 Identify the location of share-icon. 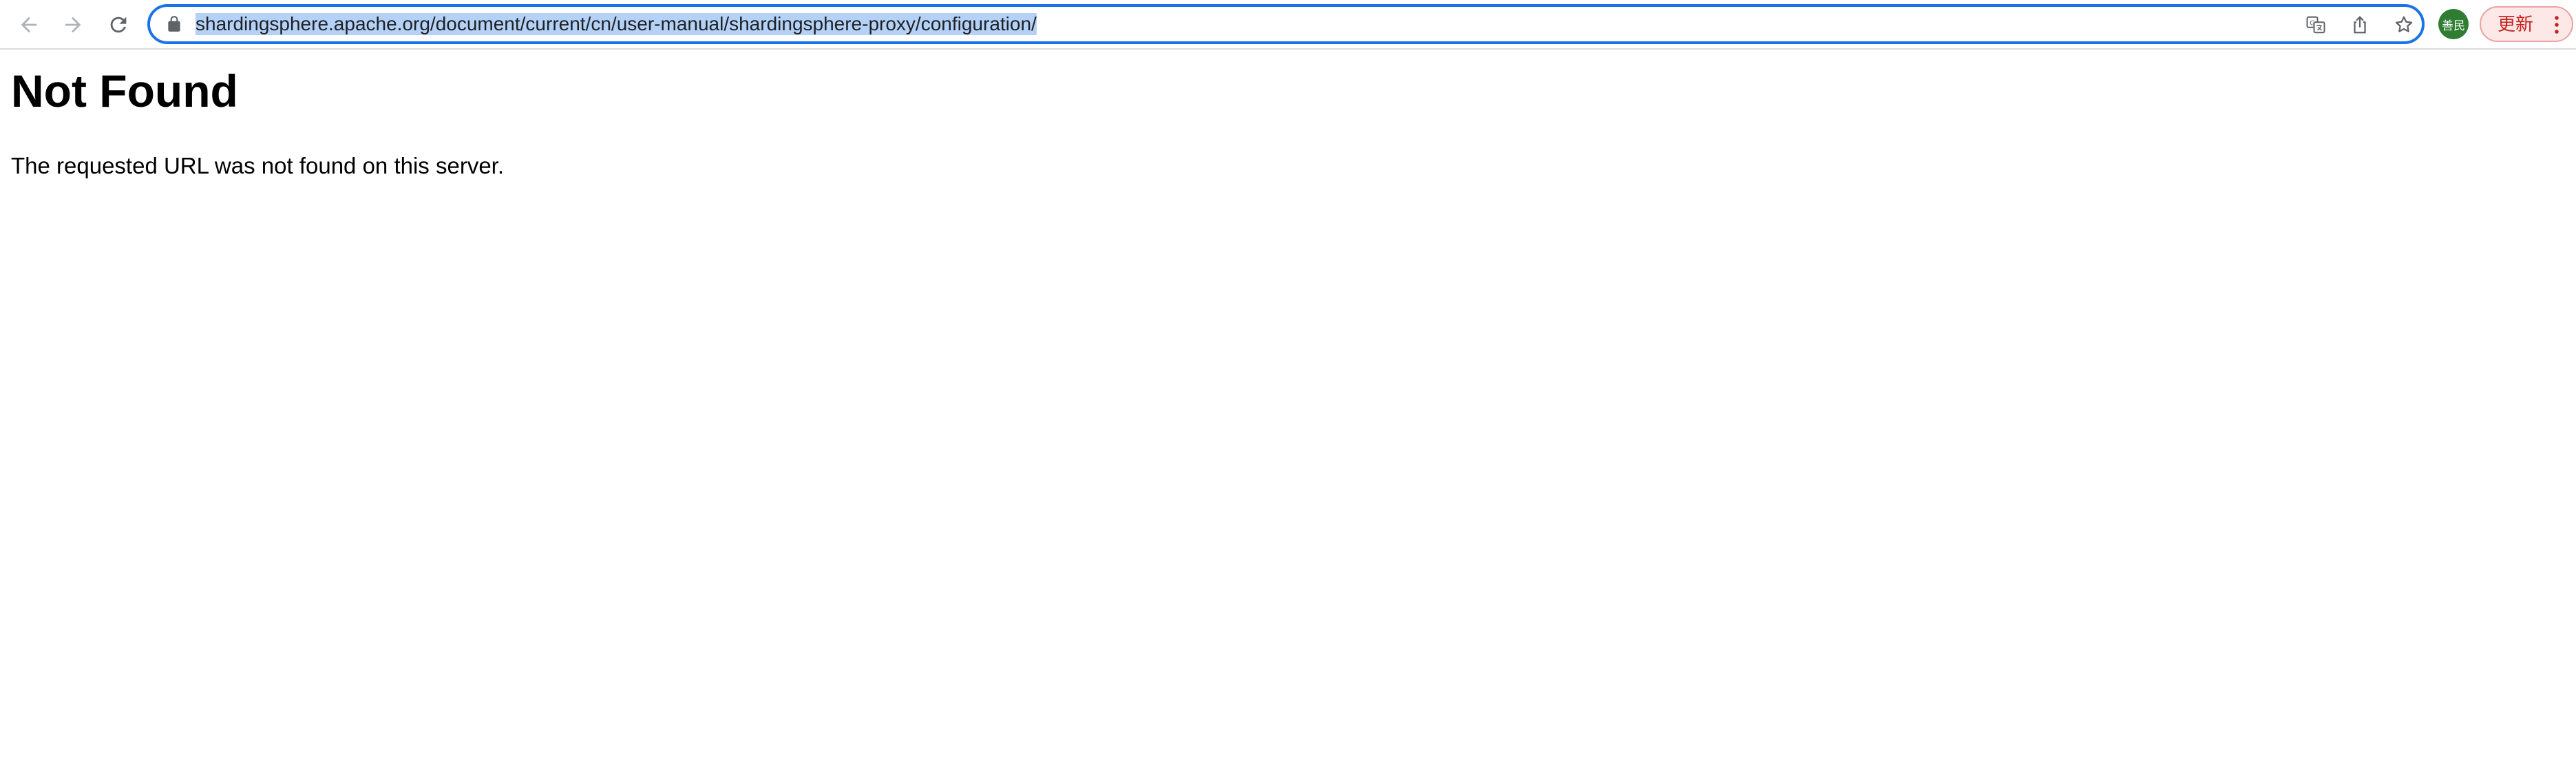
(2360, 25).